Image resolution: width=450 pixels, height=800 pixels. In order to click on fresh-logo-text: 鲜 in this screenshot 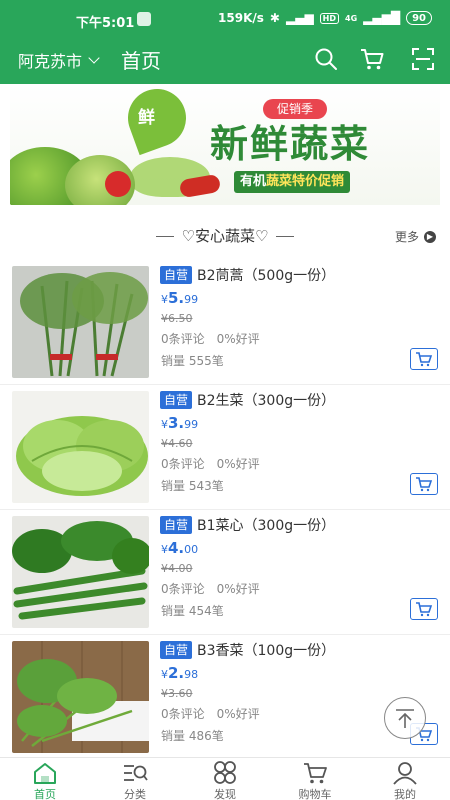, I will do `click(146, 118)`.